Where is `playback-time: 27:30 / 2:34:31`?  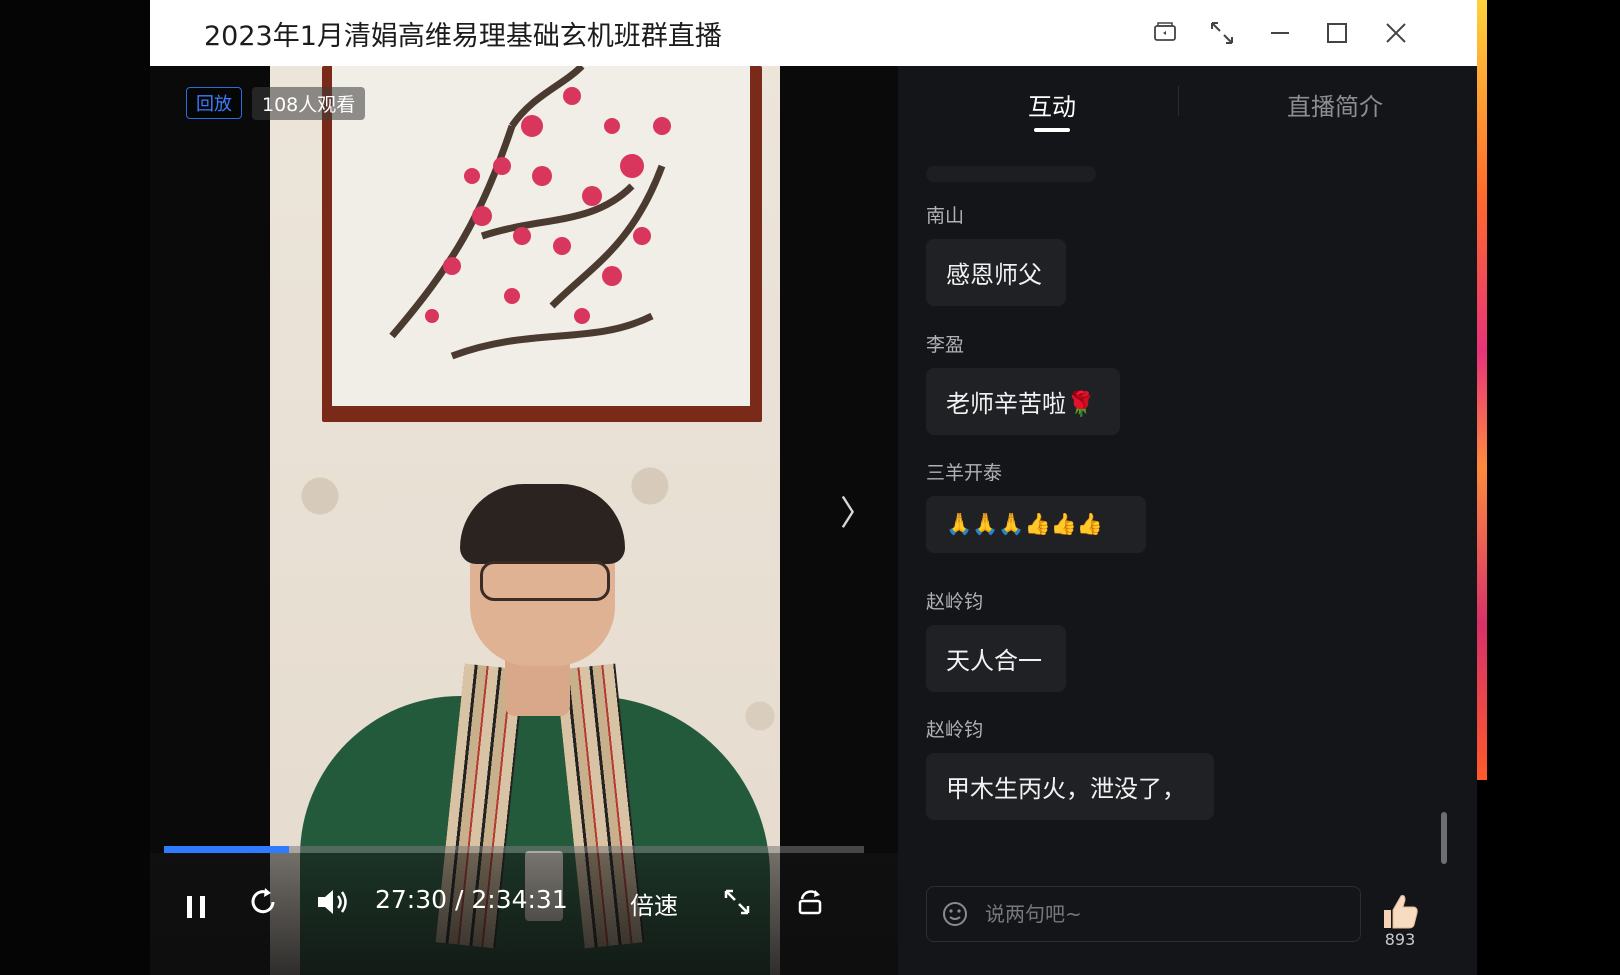
playback-time: 27:30 / 2:34:31 is located at coordinates (471, 899).